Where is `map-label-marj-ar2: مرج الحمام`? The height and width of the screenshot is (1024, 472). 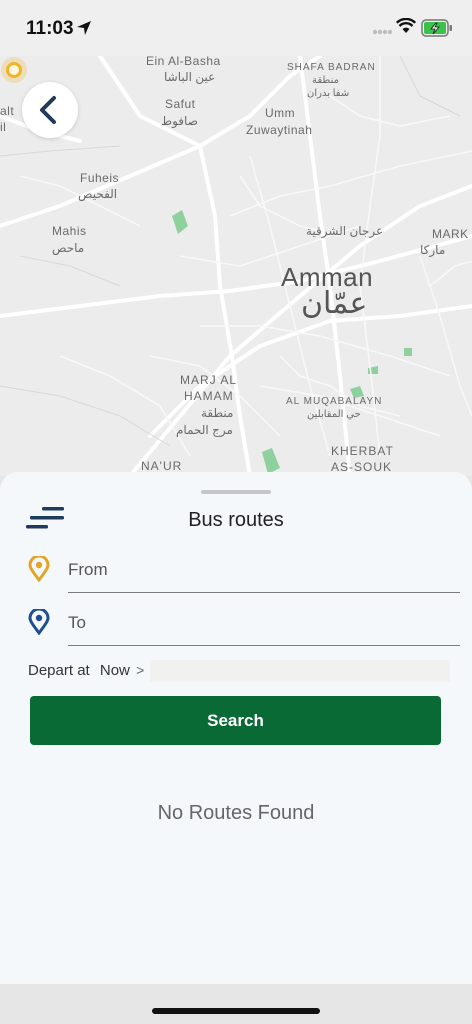
map-label-marj-ar2: مرج الحمام is located at coordinates (204, 430).